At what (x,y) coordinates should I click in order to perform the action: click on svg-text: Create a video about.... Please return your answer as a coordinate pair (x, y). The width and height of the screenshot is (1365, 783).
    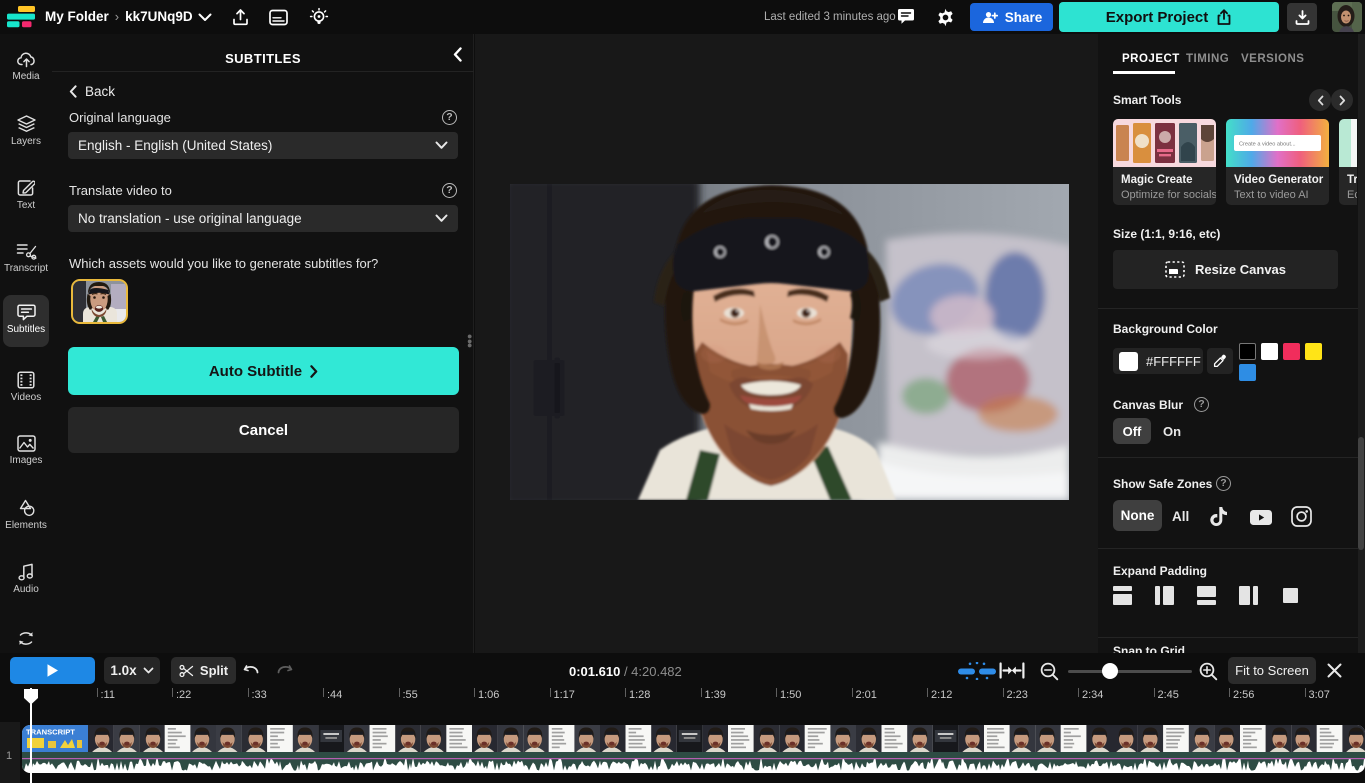
    Looking at the image, I should click on (1267, 145).